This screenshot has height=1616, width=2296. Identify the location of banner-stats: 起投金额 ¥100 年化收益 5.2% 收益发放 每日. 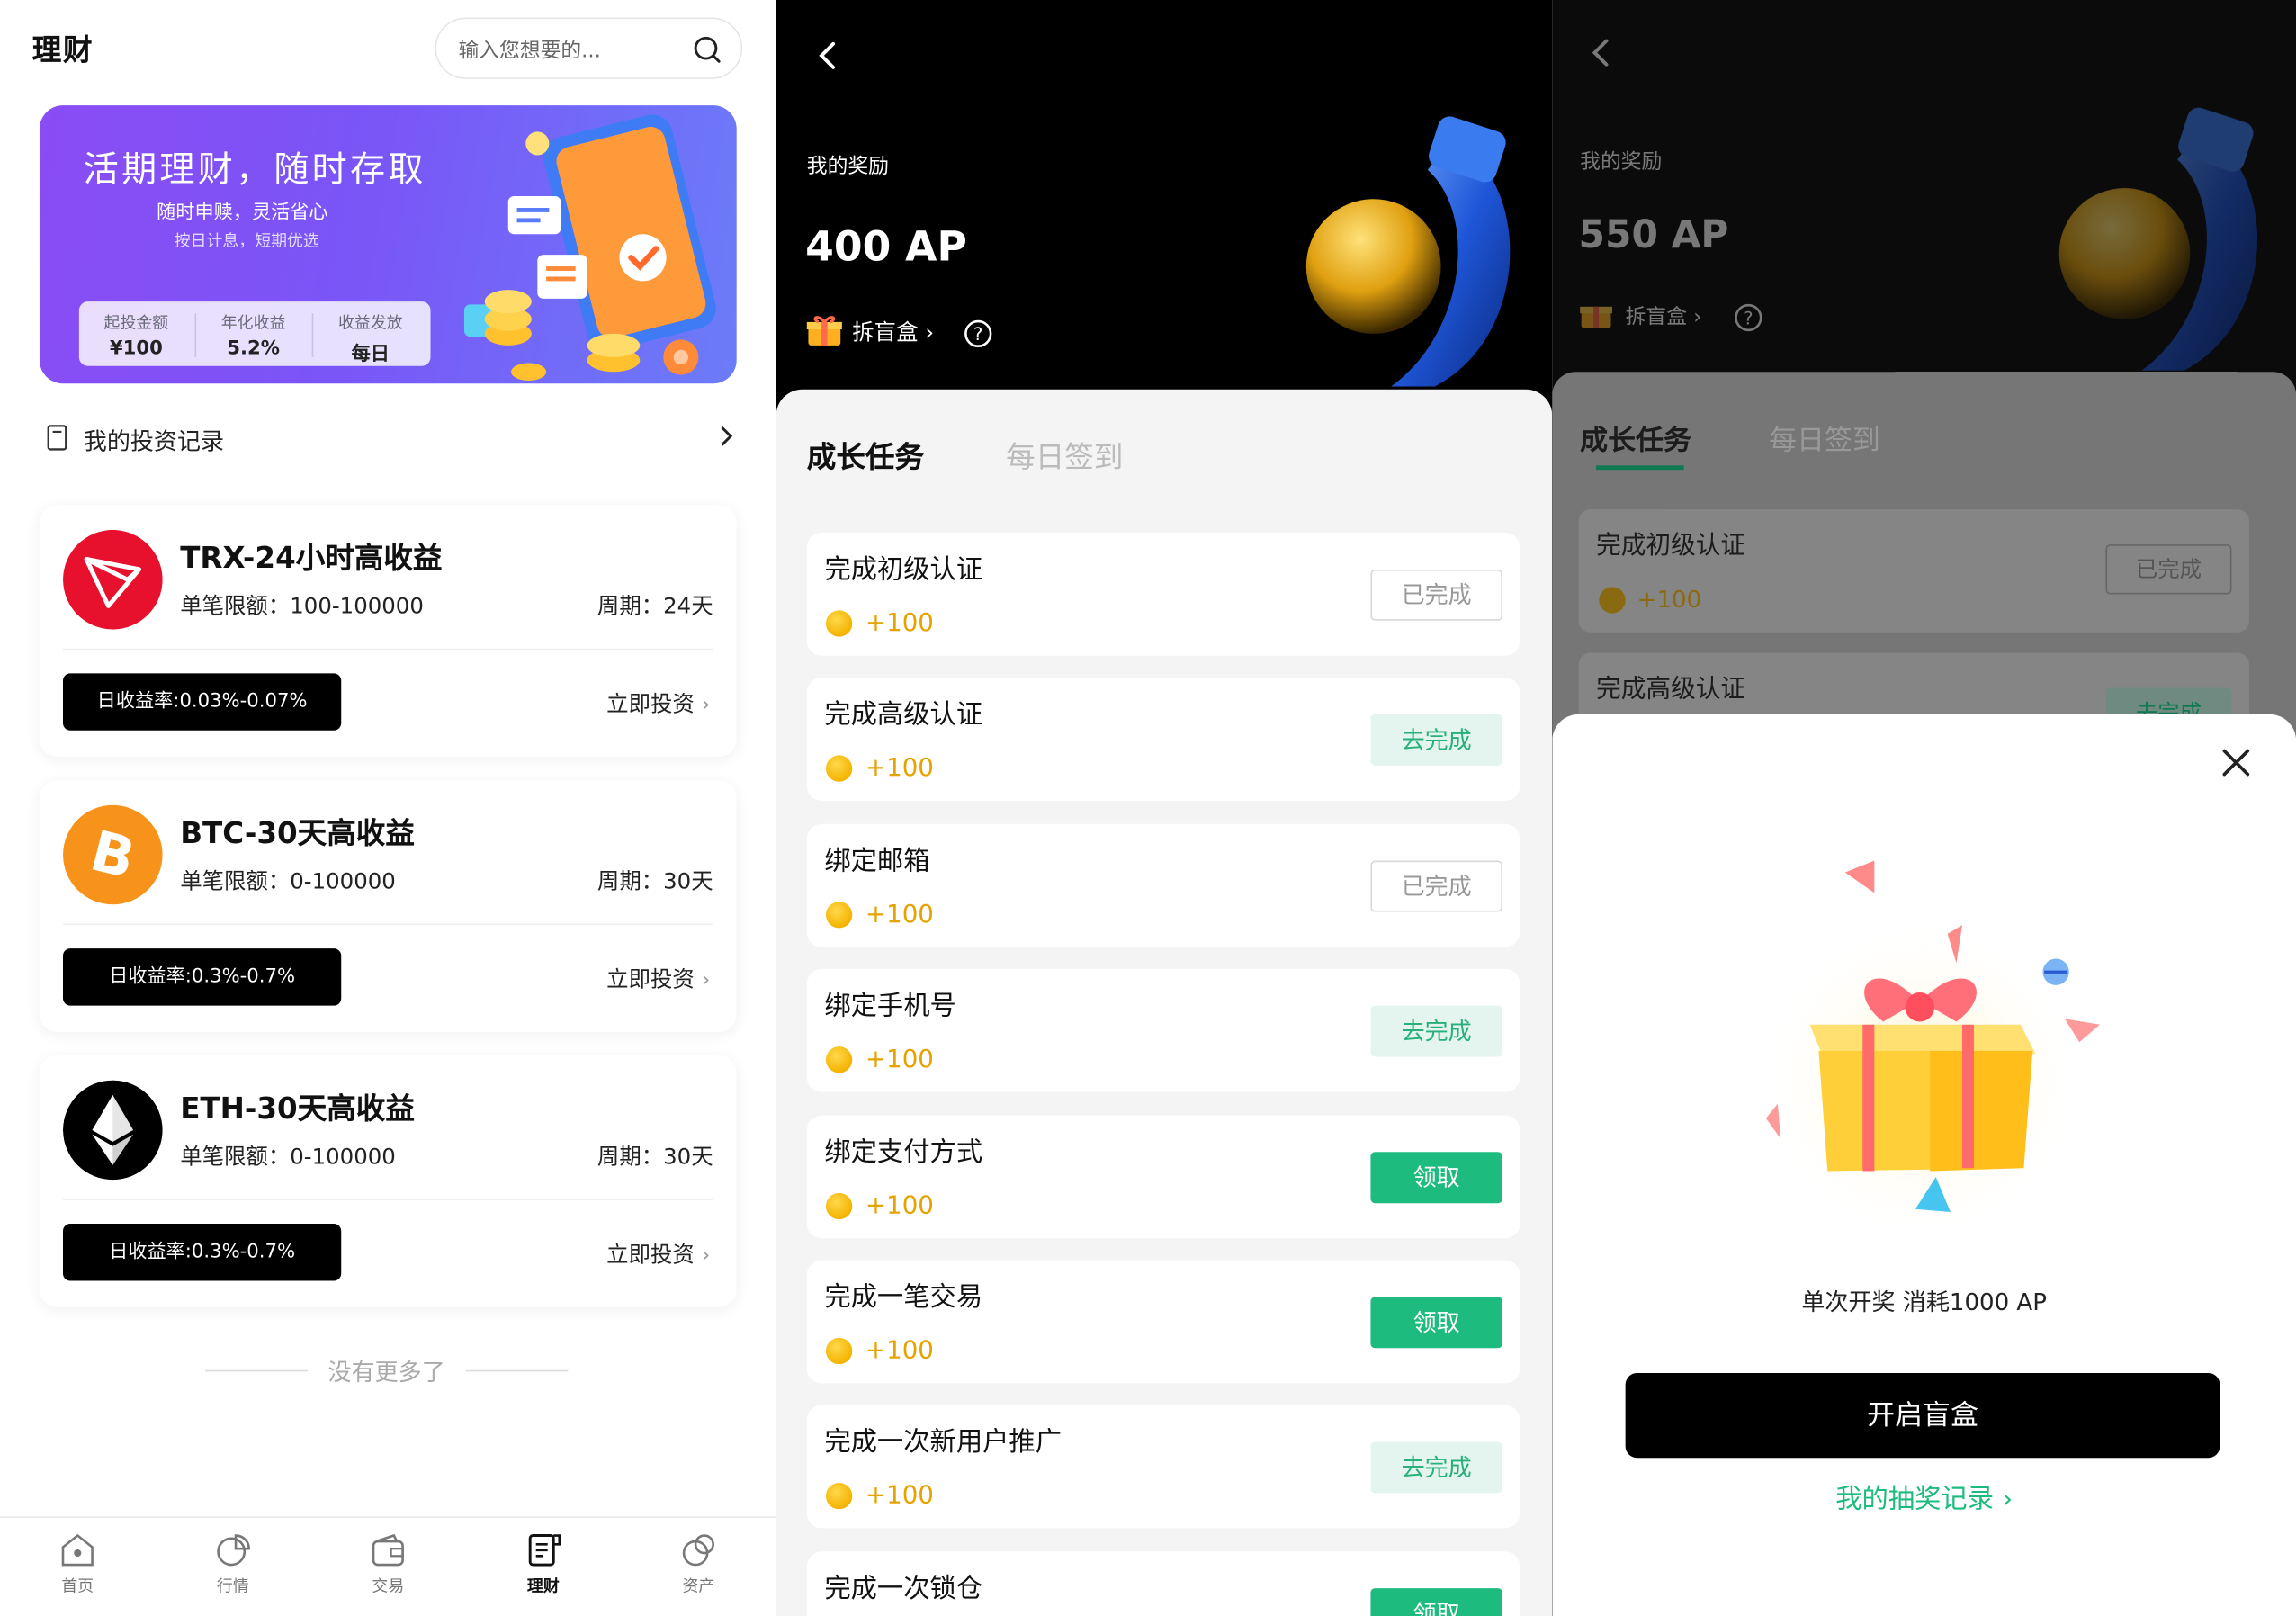
(254, 333).